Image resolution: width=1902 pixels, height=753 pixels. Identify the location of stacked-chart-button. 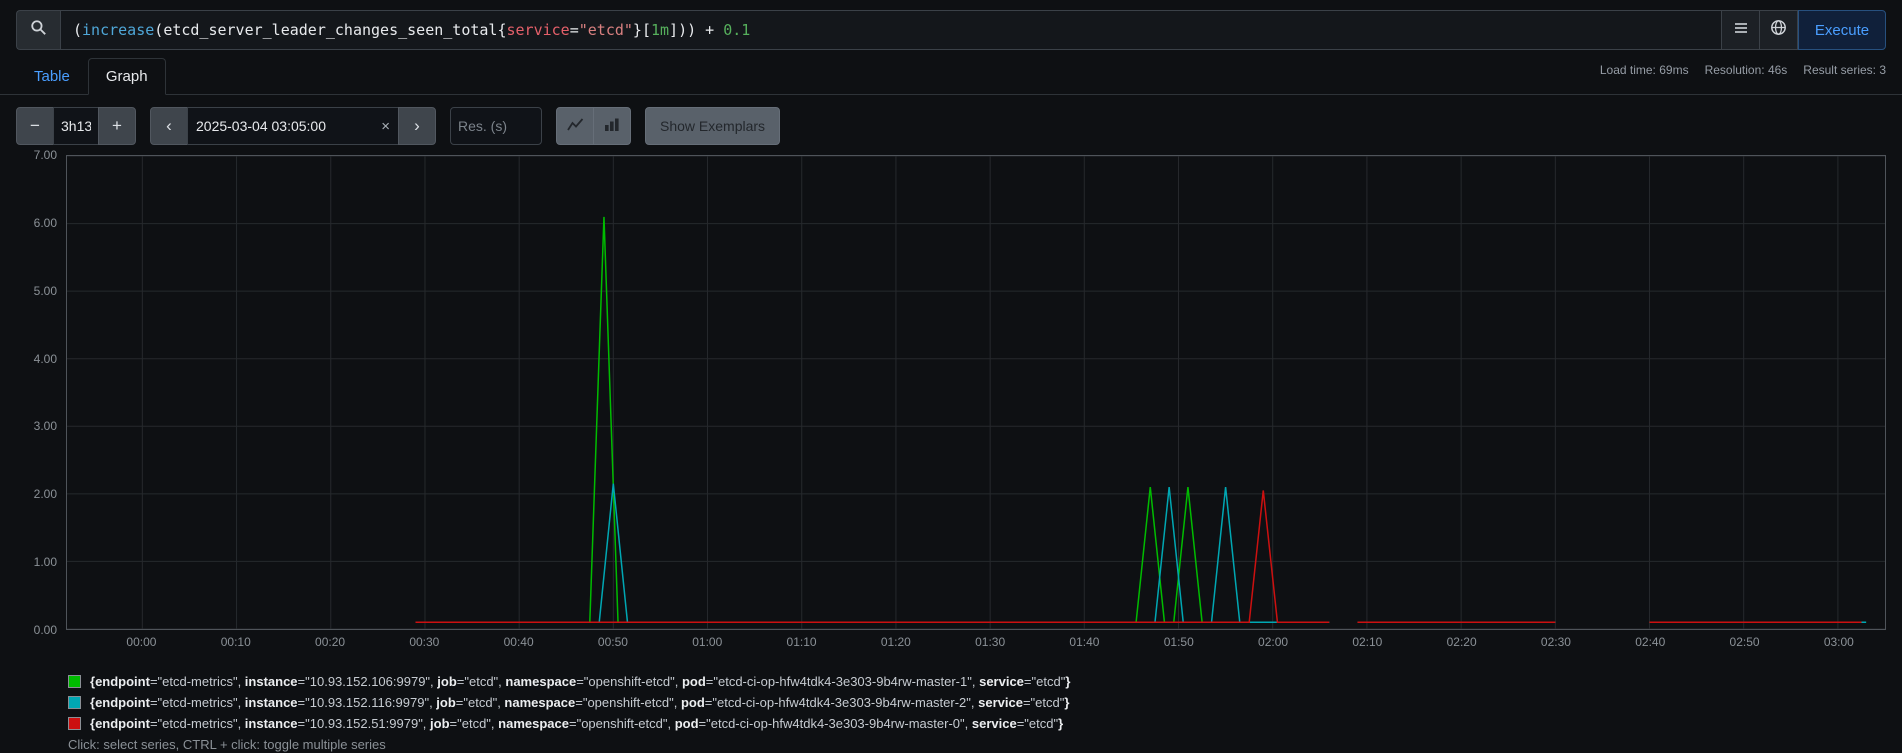
(612, 126).